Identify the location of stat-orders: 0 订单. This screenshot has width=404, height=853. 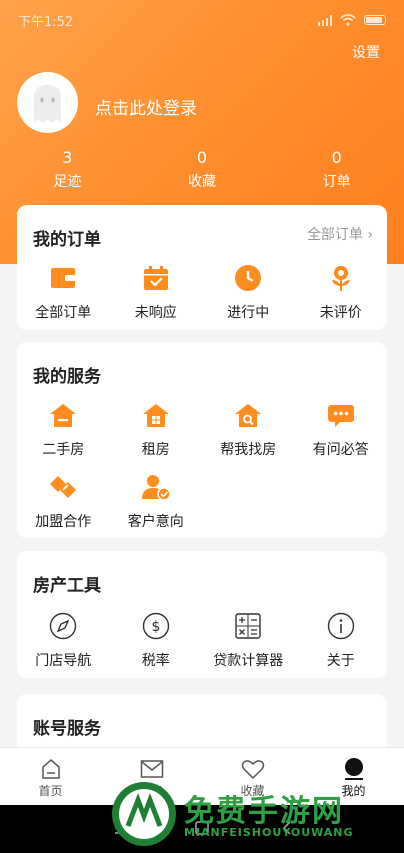
(336, 169).